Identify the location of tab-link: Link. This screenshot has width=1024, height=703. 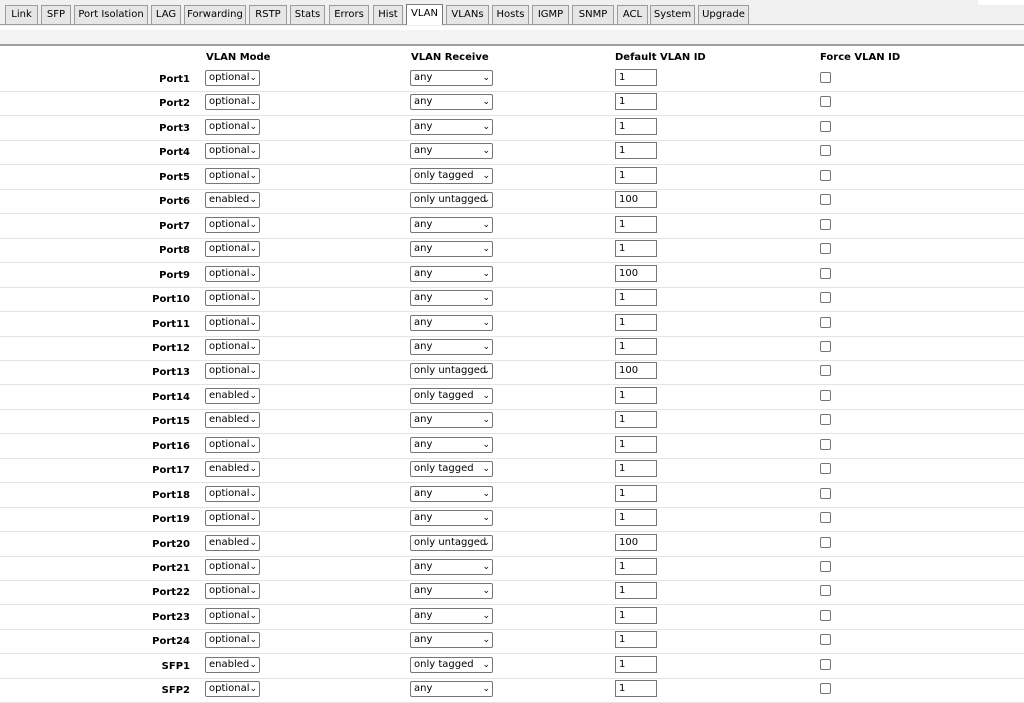
(21, 14).